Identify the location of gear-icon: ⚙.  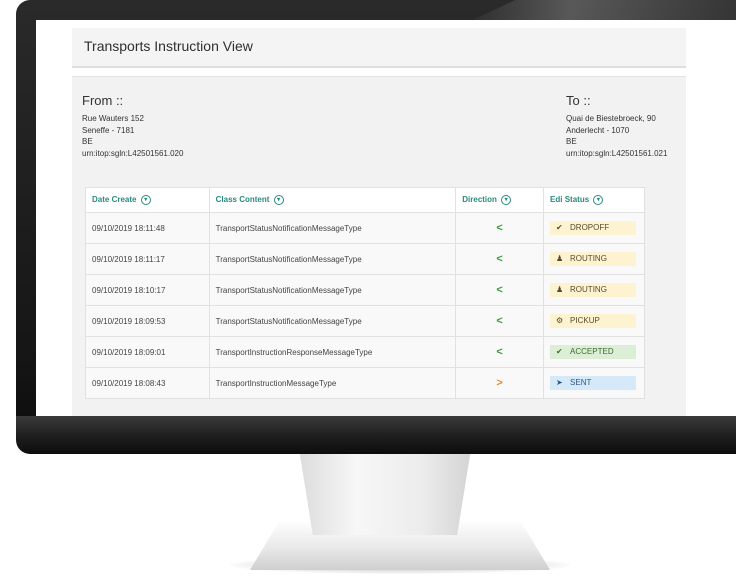
(560, 320).